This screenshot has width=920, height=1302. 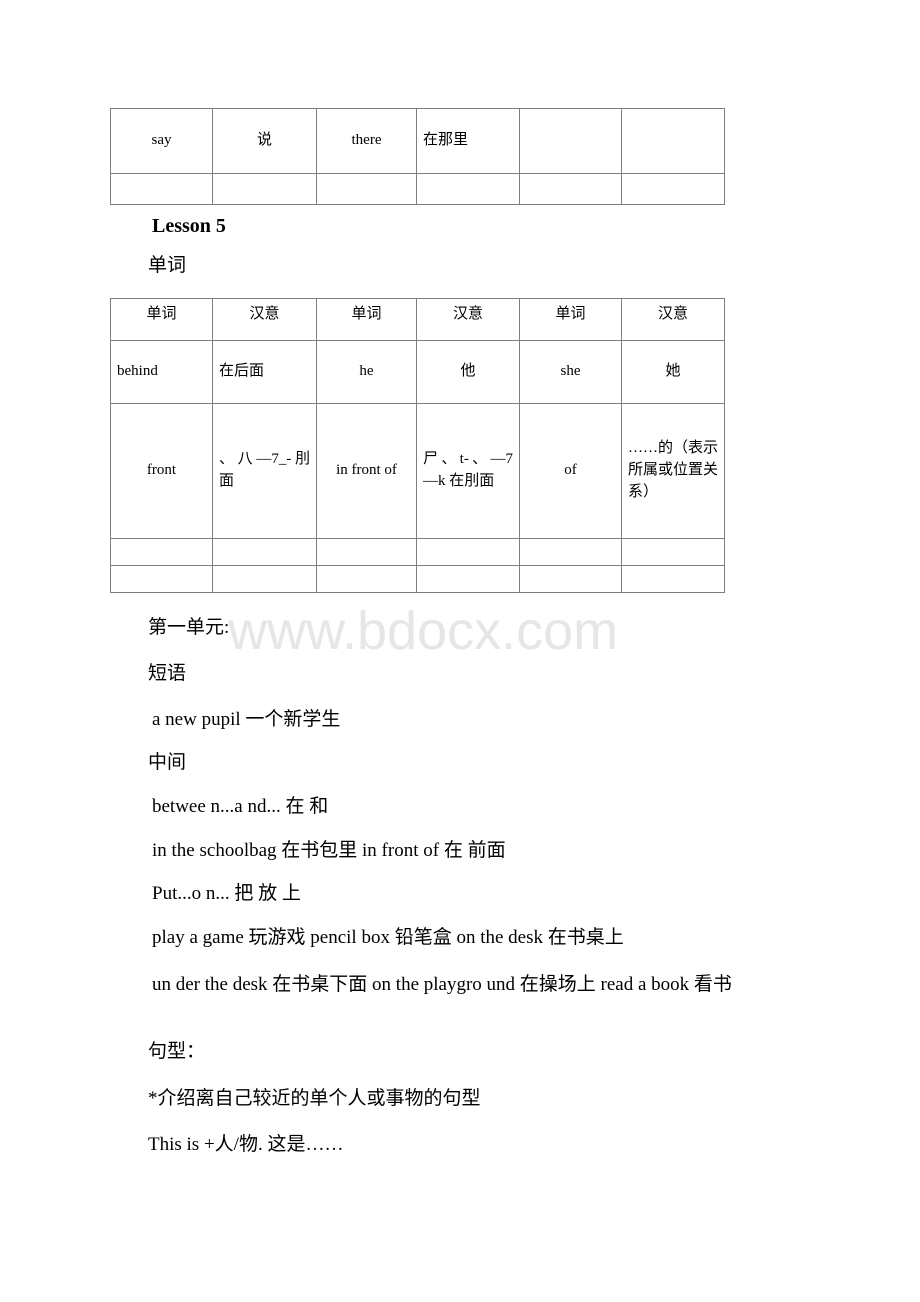 I want to click on cell-meaning: 在后面, so click(x=264, y=372).